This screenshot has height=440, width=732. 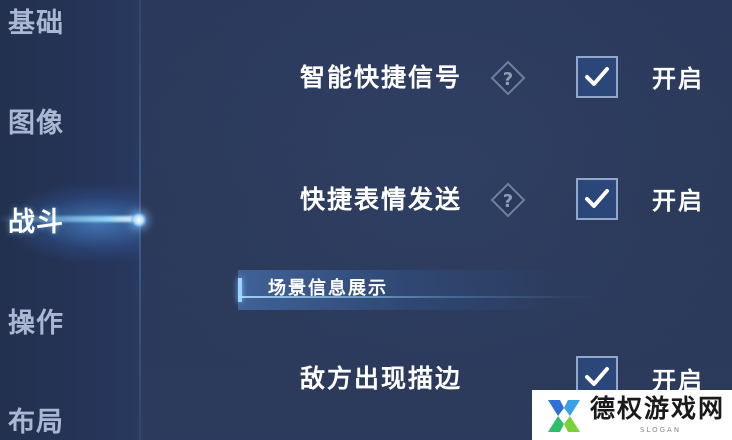 I want to click on watermark-text: 德权游戏网, so click(x=658, y=408).